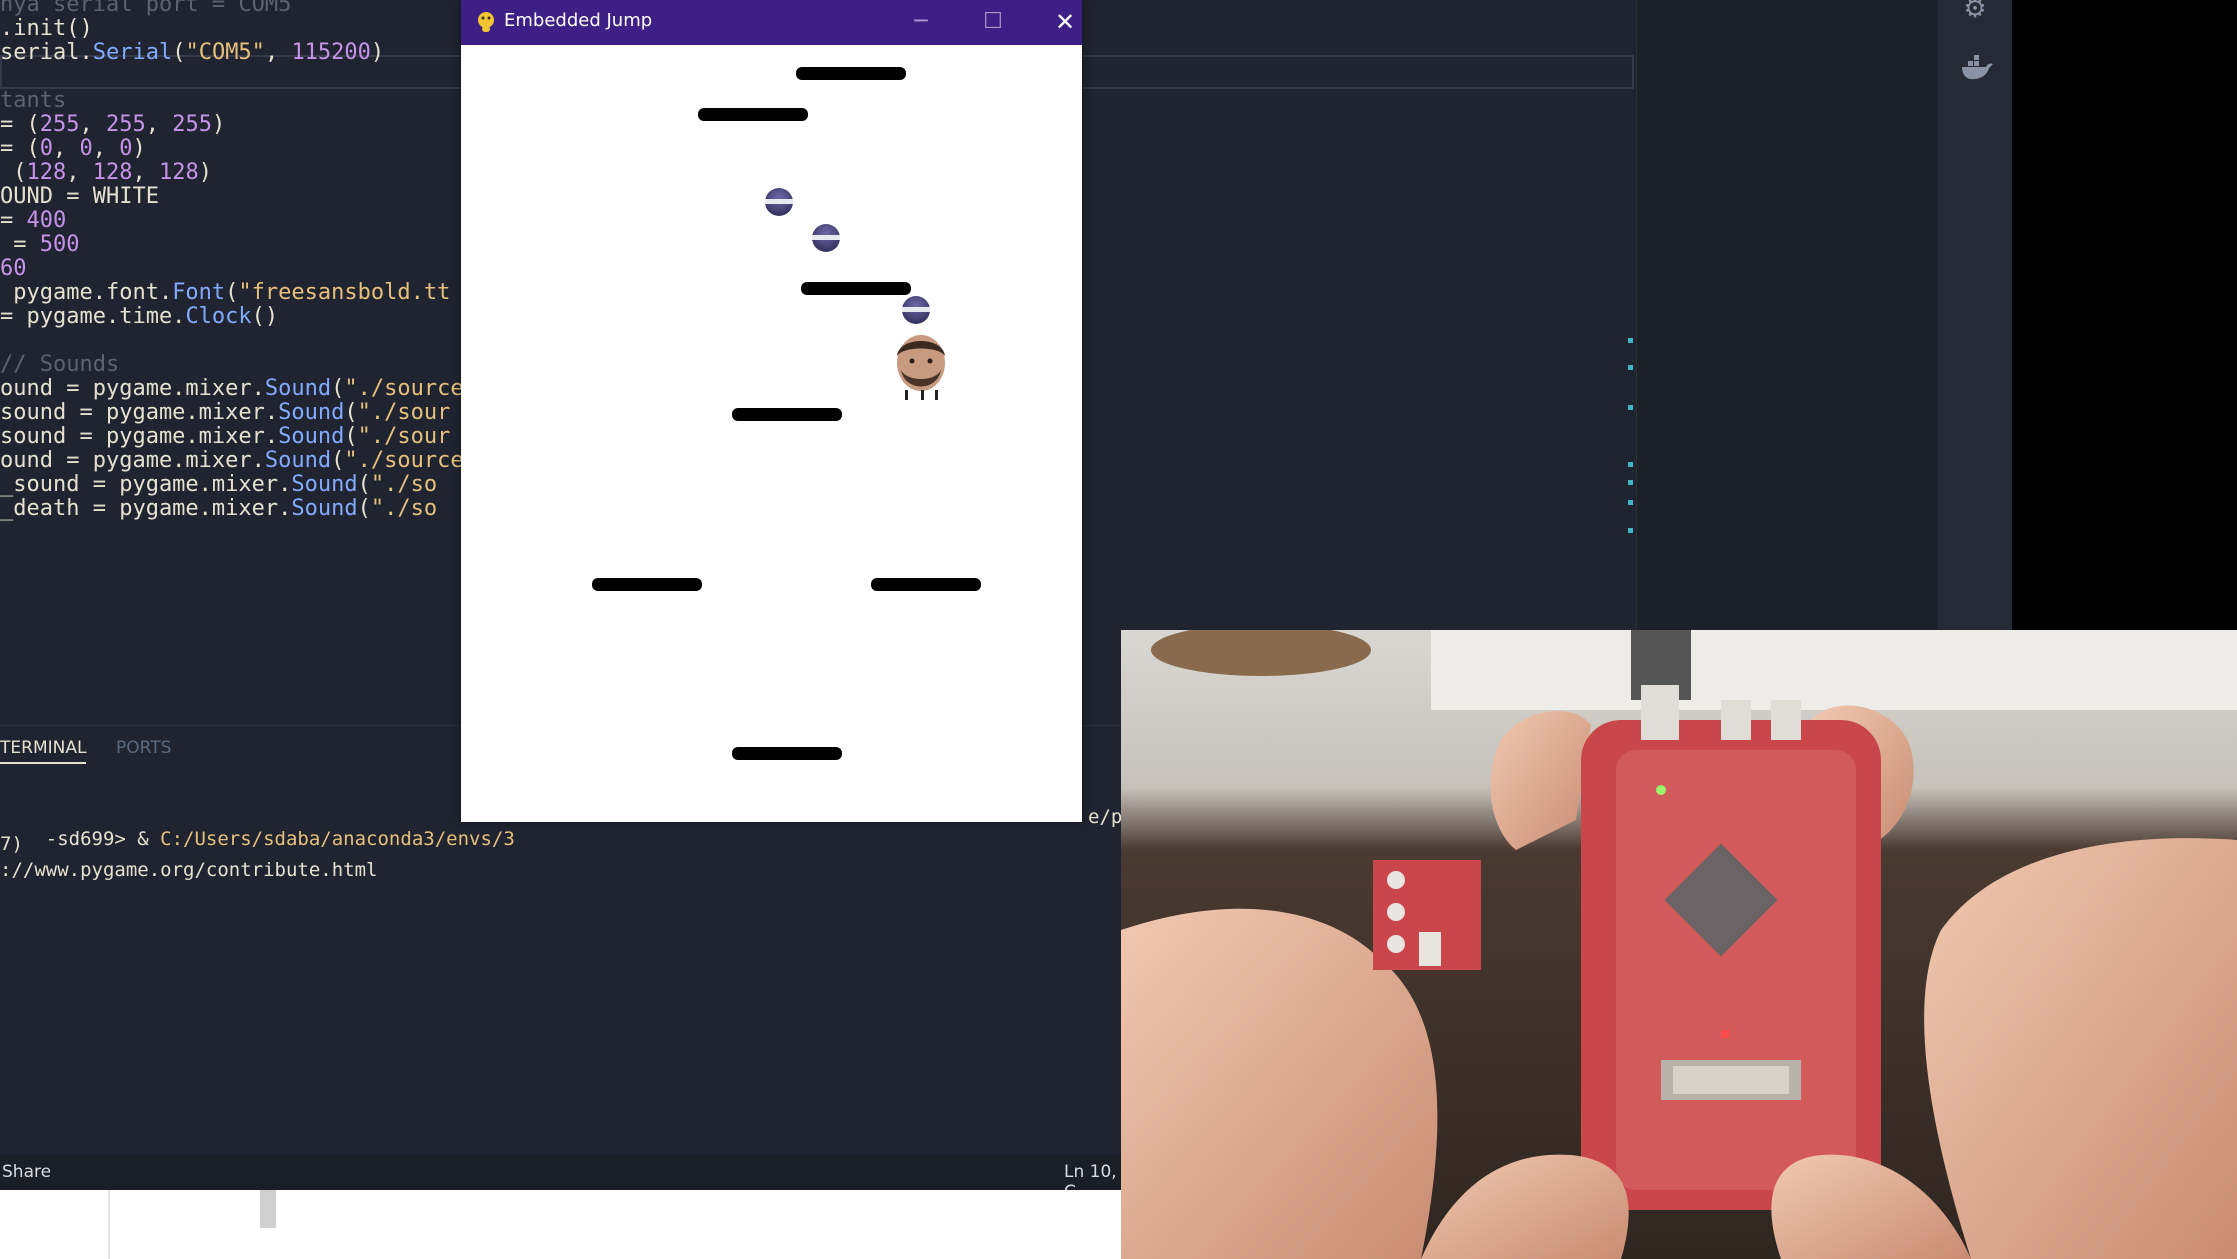 The image size is (2237, 1259). I want to click on code-token: 128, so click(179, 172).